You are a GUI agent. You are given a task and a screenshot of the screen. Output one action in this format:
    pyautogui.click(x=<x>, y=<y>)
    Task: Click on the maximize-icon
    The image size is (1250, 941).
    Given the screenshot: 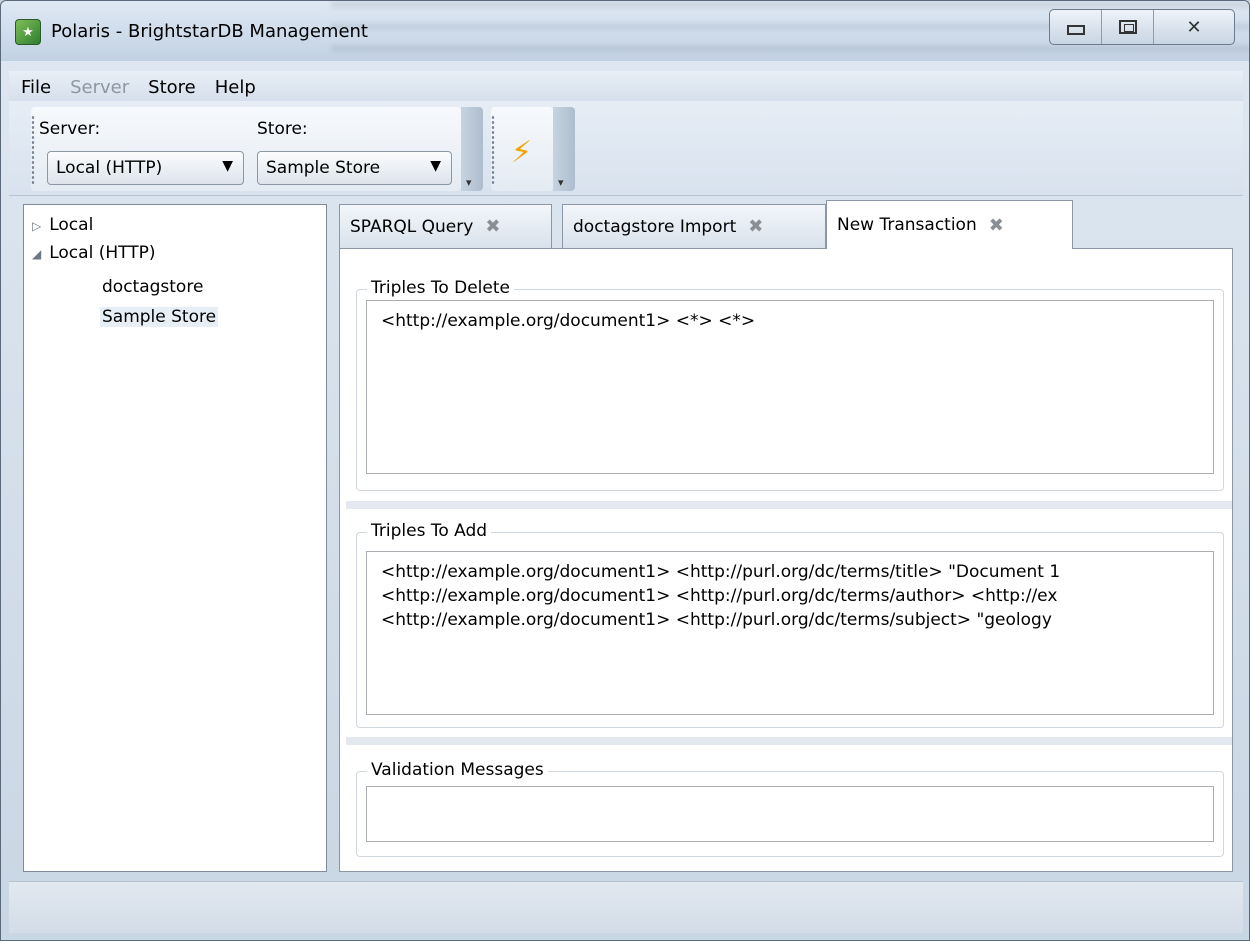 What is the action you would take?
    pyautogui.click(x=1127, y=27)
    